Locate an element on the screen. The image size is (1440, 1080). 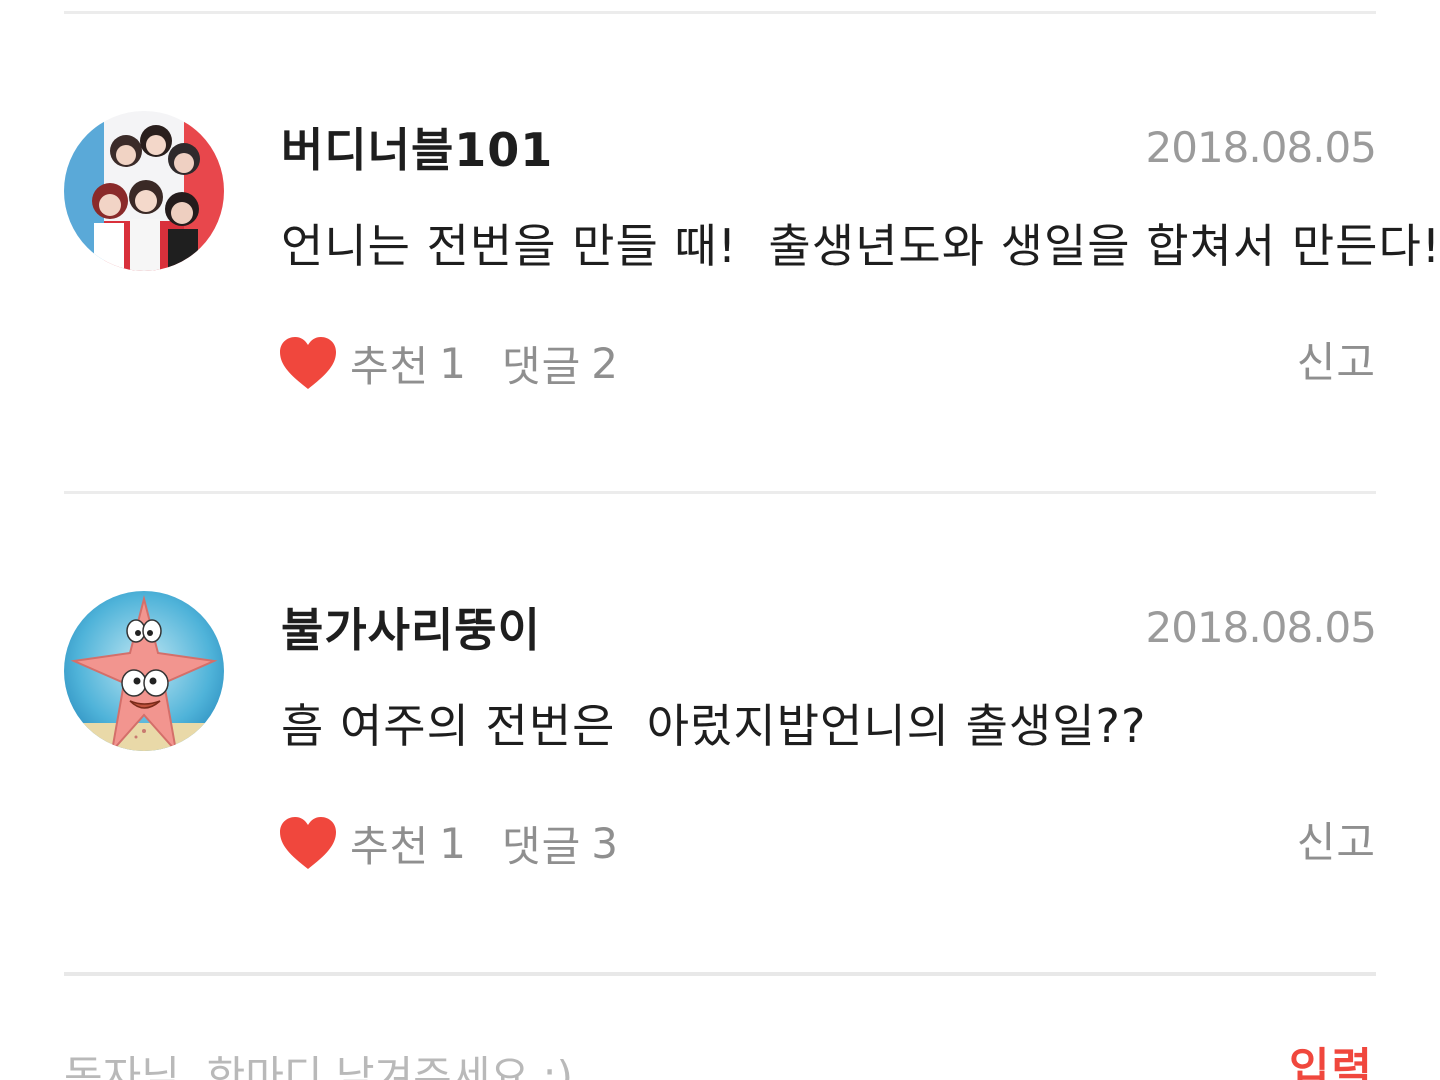
comment-actions: 추천 1 댓글 3 is located at coordinates (448, 843).